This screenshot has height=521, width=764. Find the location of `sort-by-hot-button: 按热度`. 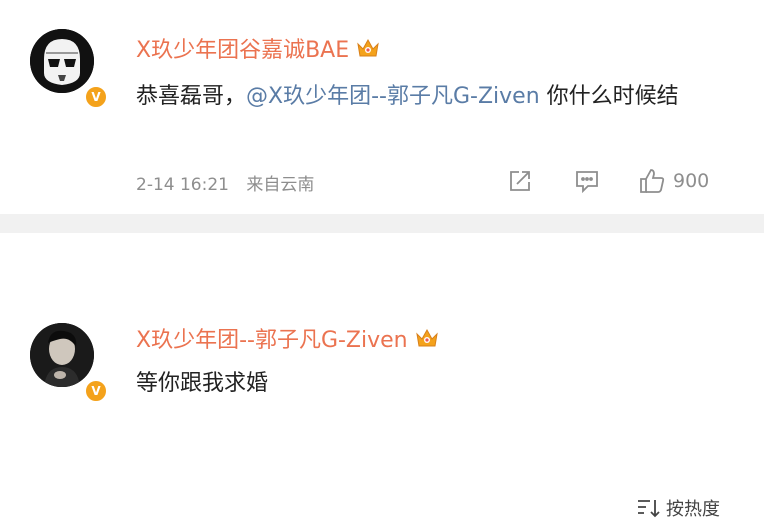

sort-by-hot-button: 按热度 is located at coordinates (678, 508).